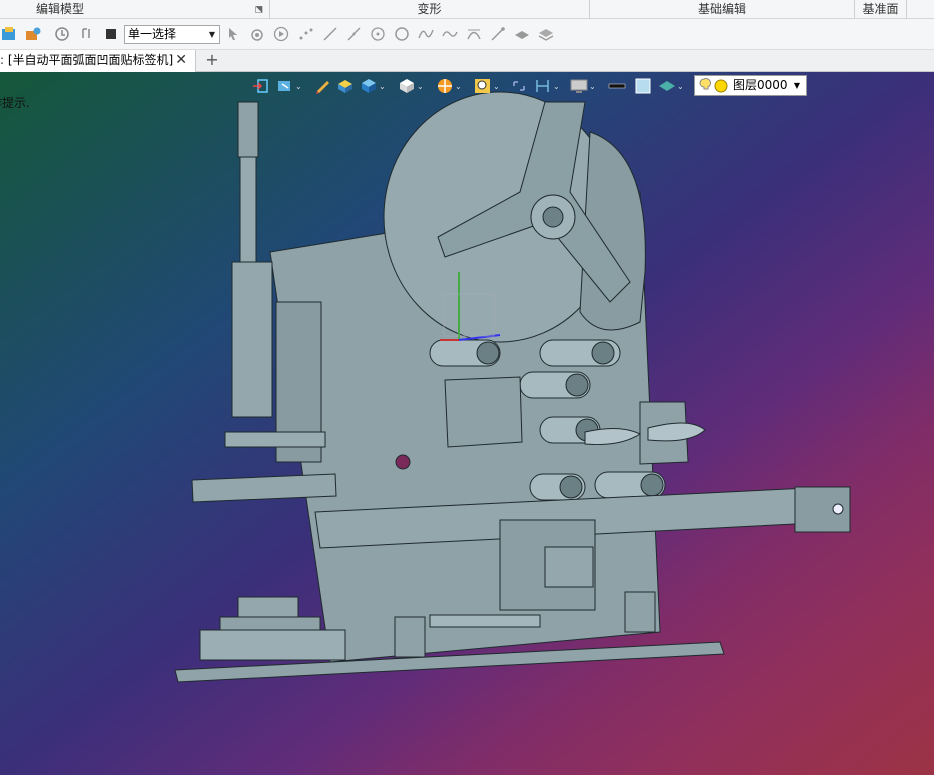 This screenshot has height=775, width=934. Describe the element at coordinates (449, 86) in the screenshot. I see `section-view-icon: ⌄` at that location.